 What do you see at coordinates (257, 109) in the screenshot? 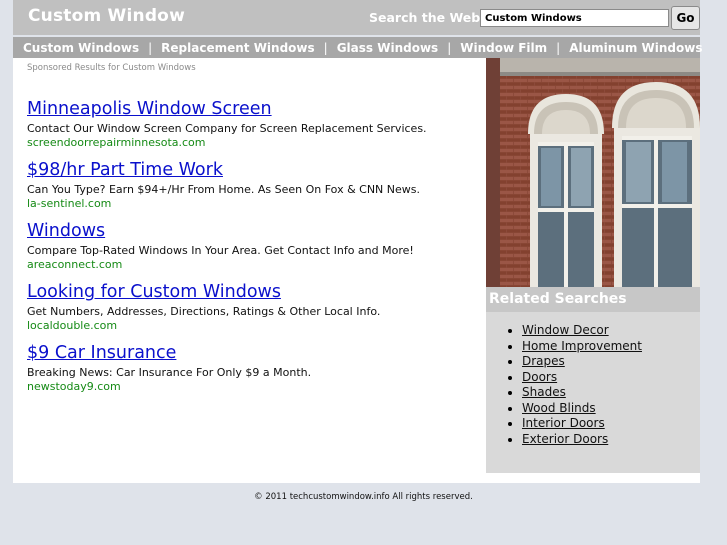
I see `ad-title-link: Minneapolis Window Screen` at bounding box center [257, 109].